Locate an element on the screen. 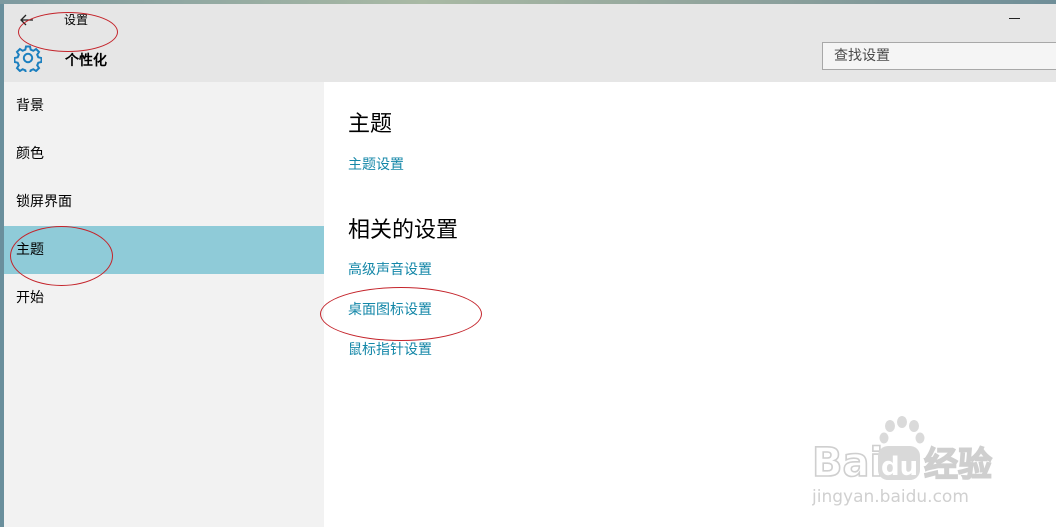 The image size is (1056, 527). search-input is located at coordinates (939, 56).